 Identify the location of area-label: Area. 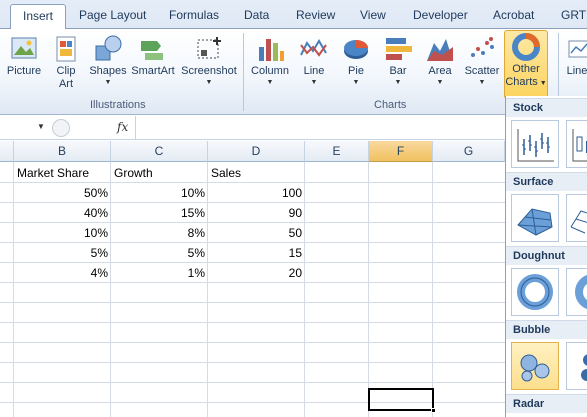
(440, 71).